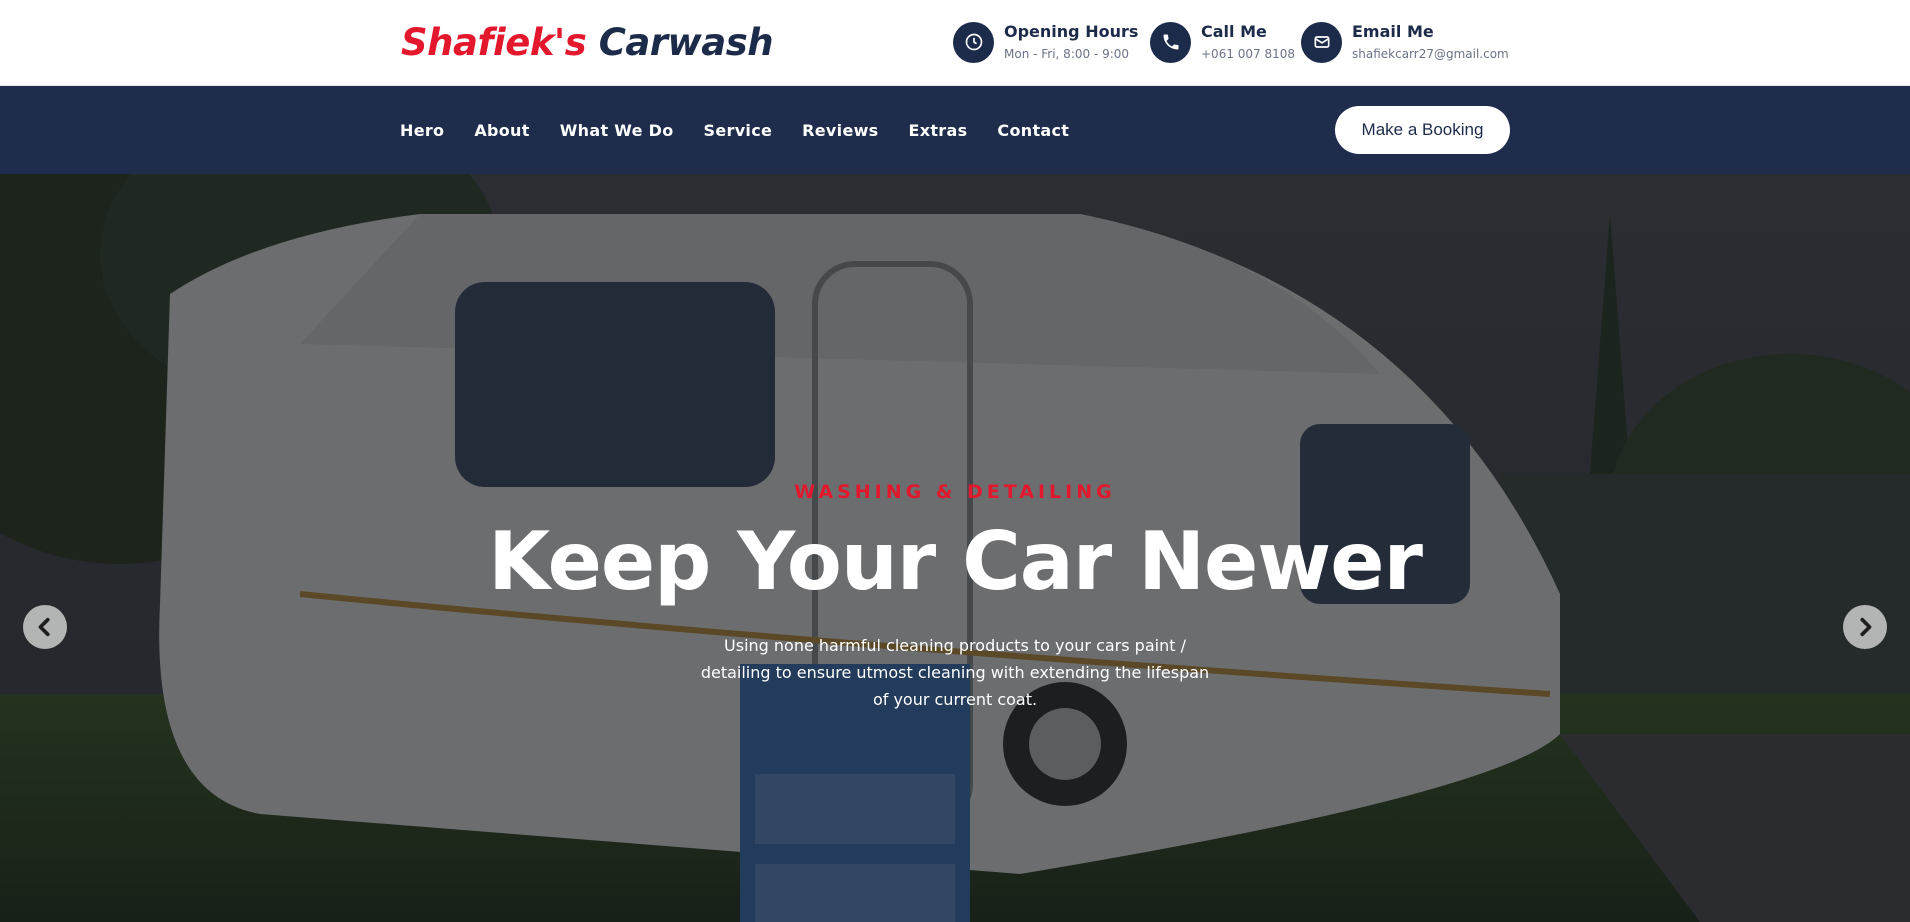 This screenshot has height=922, width=1910. What do you see at coordinates (1170, 42) in the screenshot?
I see `phone-icon` at bounding box center [1170, 42].